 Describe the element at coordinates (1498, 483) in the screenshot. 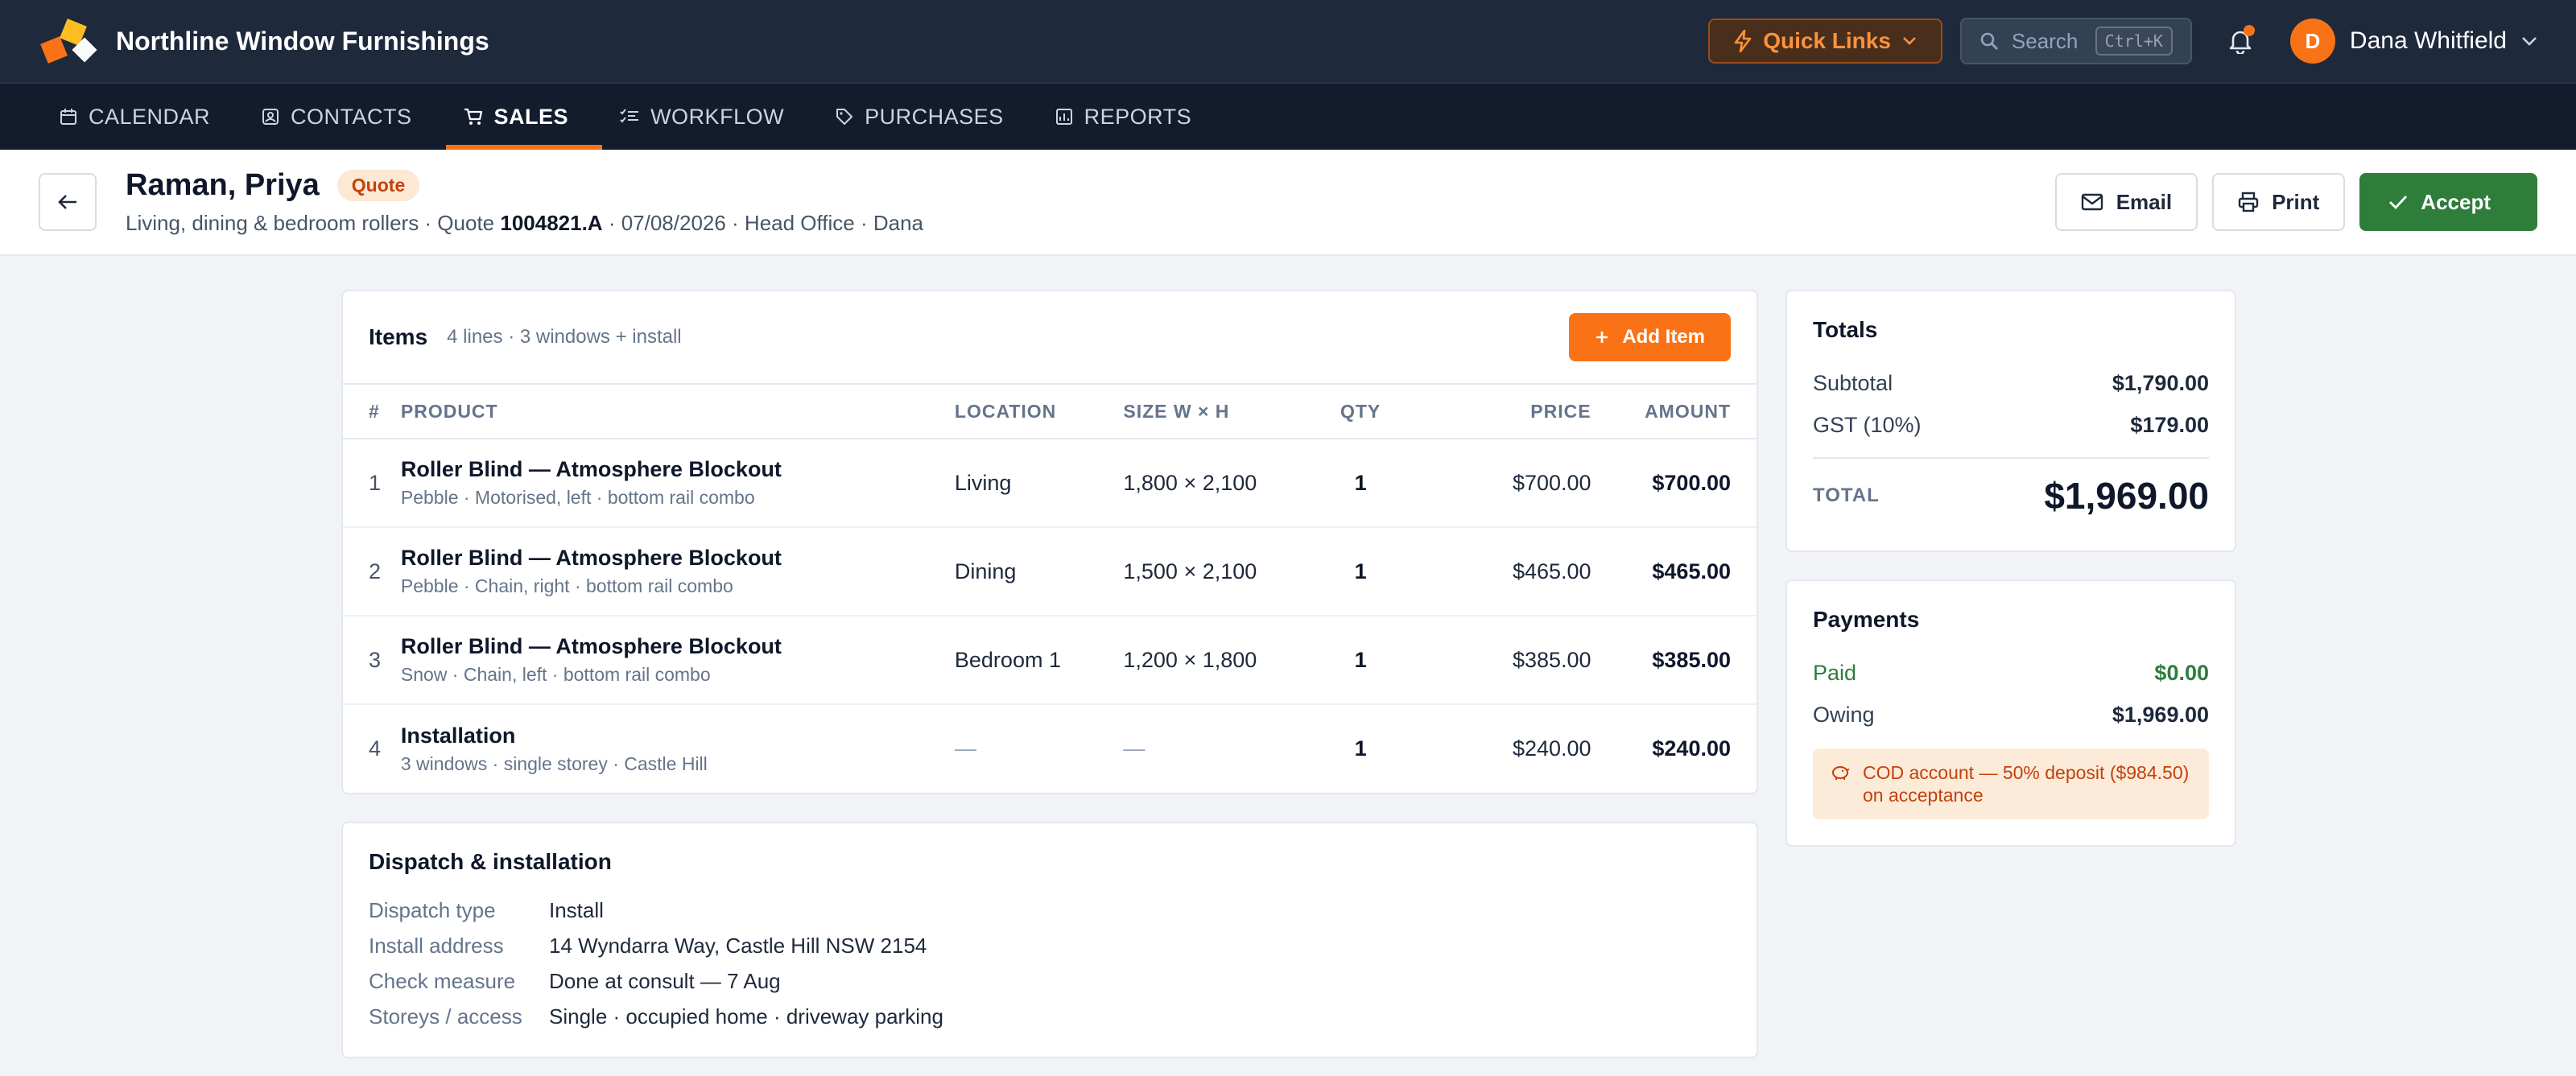

I see `price-cell: $700.00` at that location.